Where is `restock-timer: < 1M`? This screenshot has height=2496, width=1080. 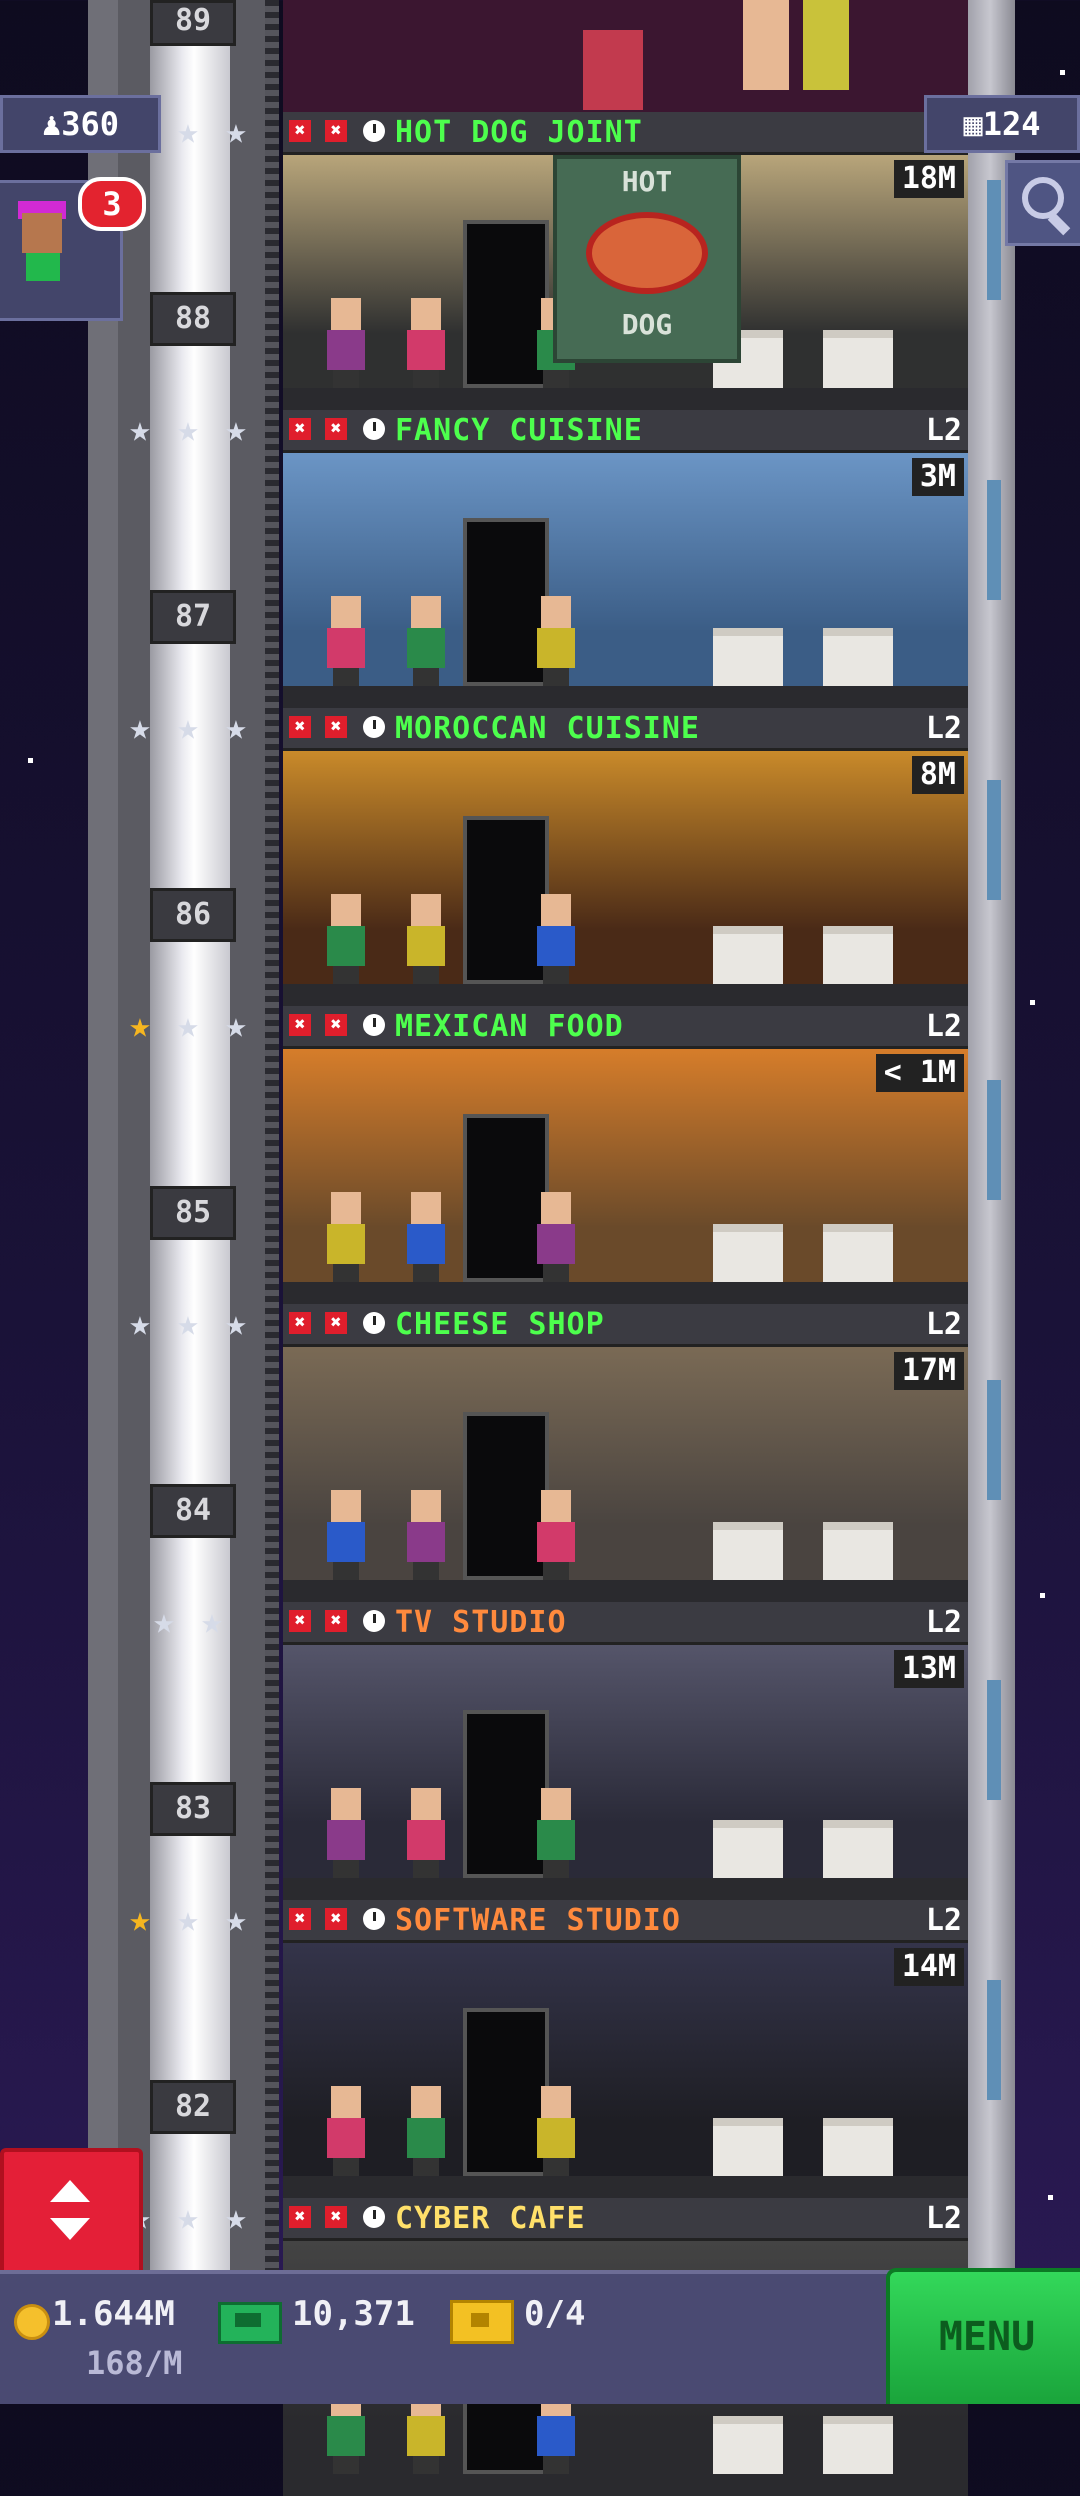
restock-timer: < 1M is located at coordinates (919, 1073).